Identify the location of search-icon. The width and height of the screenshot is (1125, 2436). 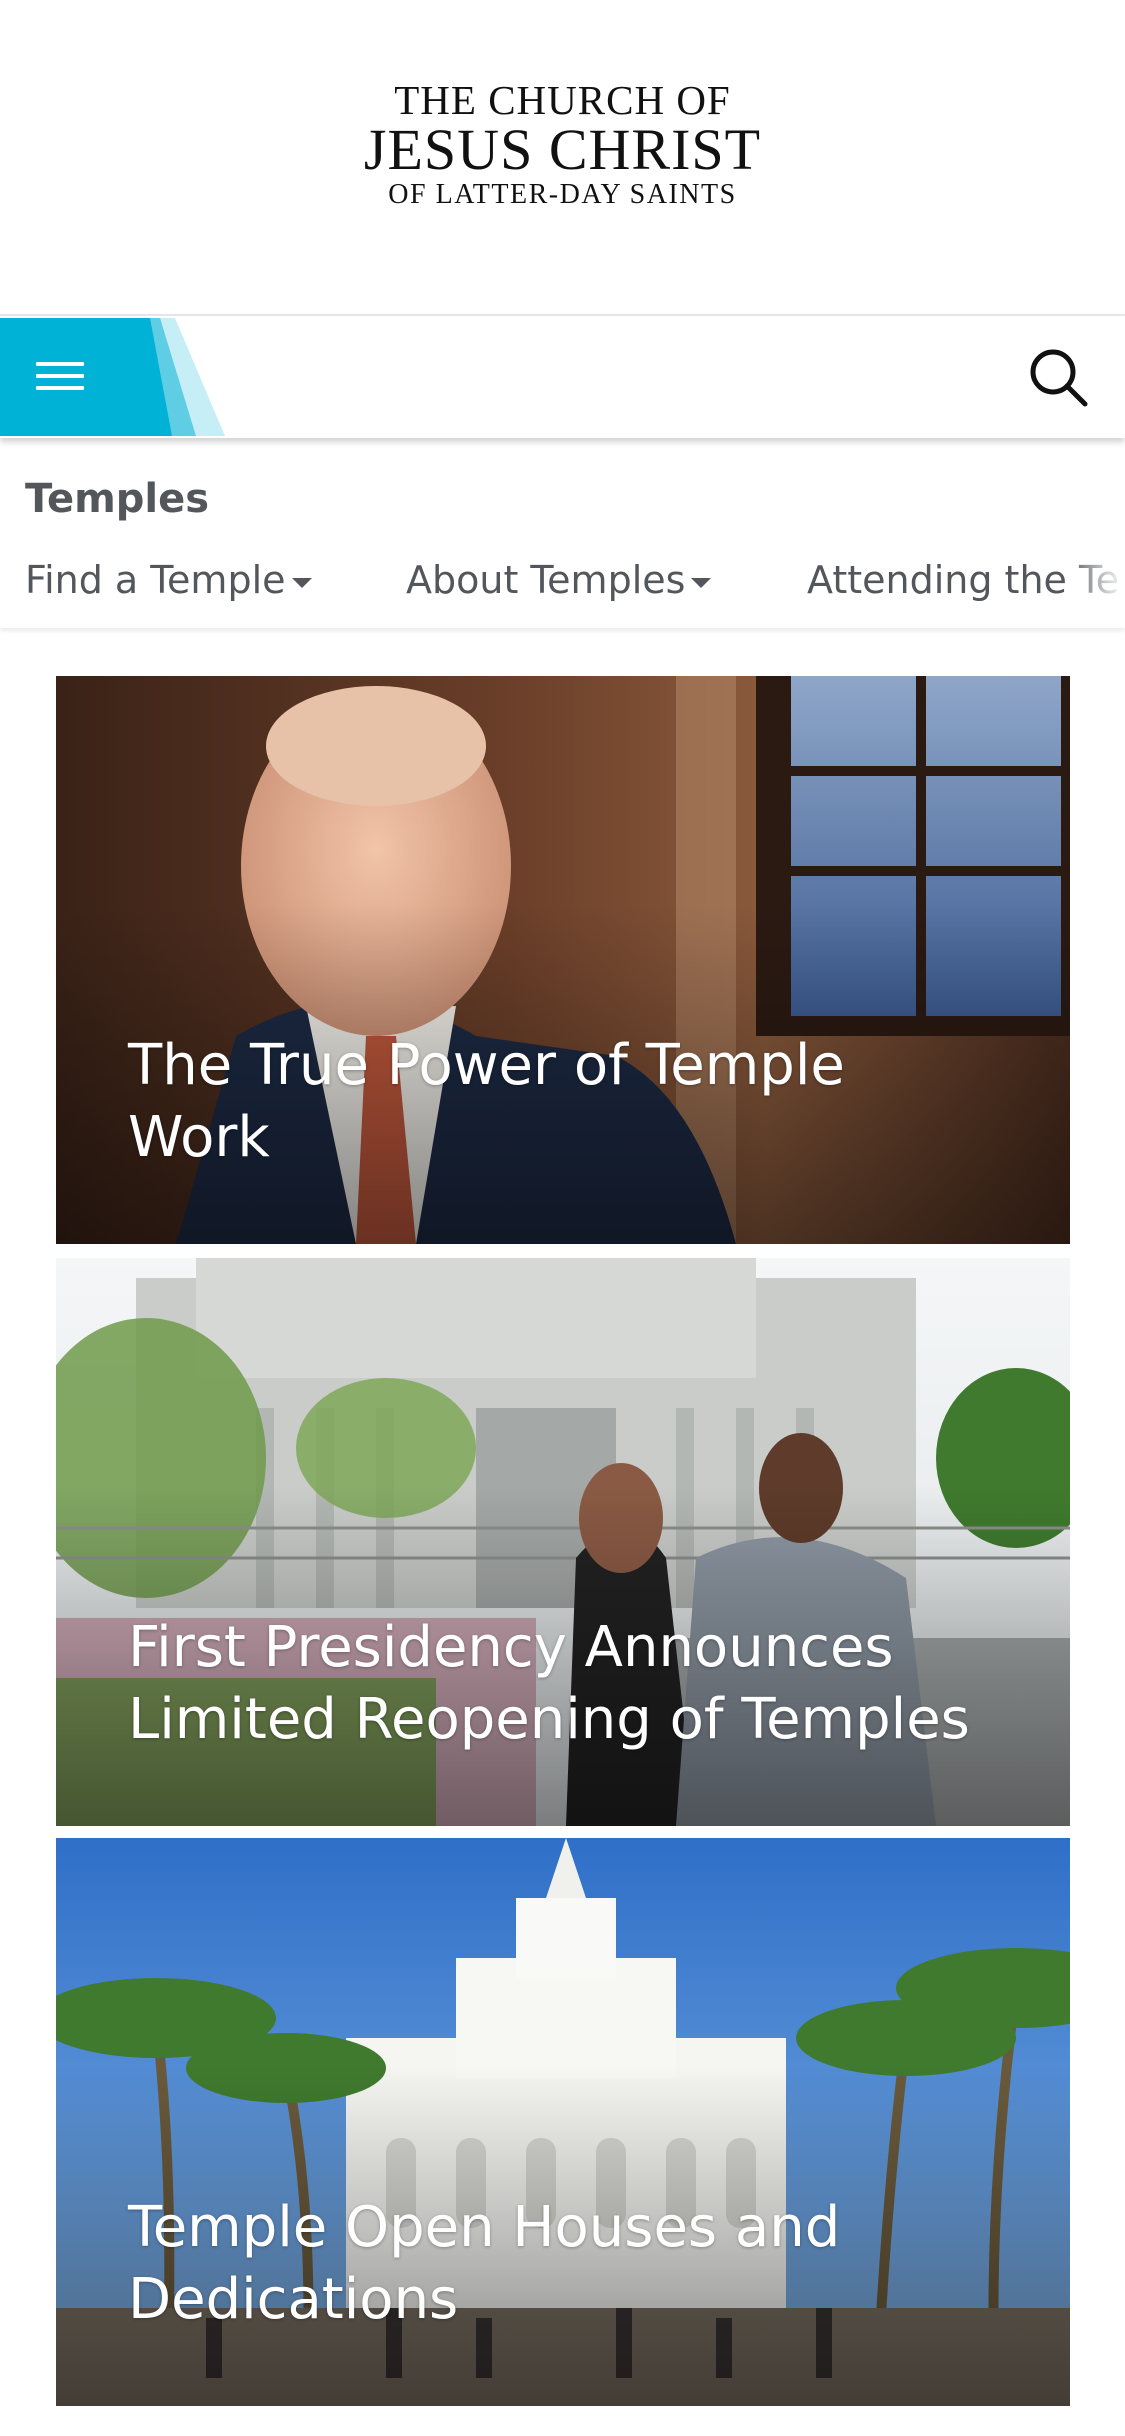
(1059, 378).